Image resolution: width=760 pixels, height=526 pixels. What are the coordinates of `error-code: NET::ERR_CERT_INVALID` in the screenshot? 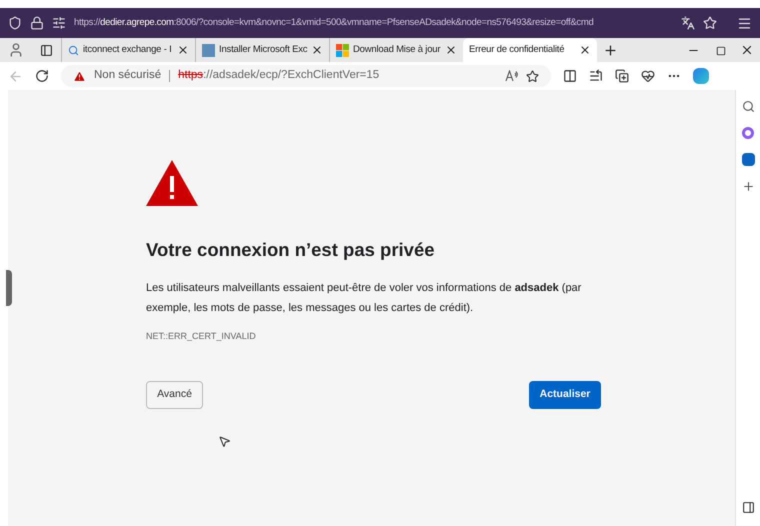 It's located at (201, 336).